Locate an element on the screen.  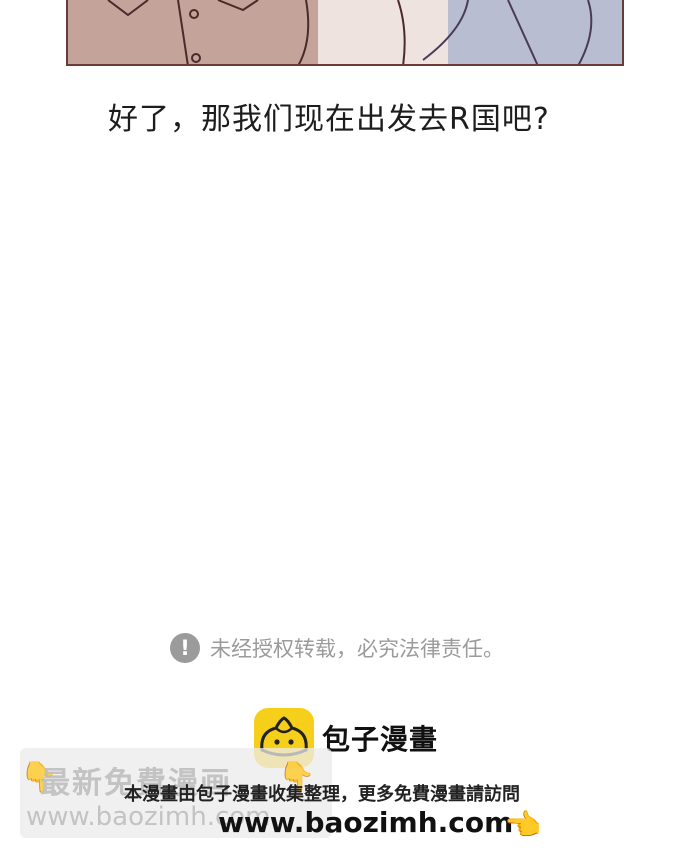
copyright-notice: ! 未经授权转载，必究法律责任。 is located at coordinates (337, 648).